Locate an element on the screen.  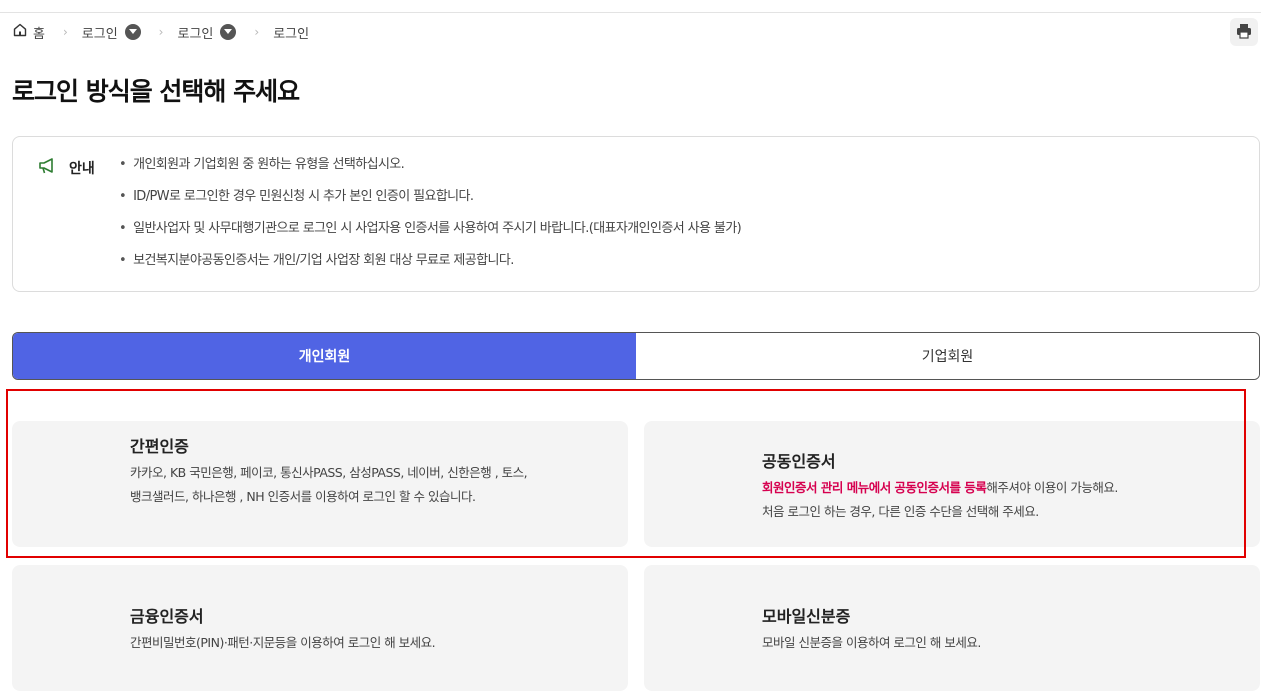
card-desc-line: 간편비밀번호(PIN)·패턴·지문등을 이용하여 로그인 해 보세요. is located at coordinates (283, 642).